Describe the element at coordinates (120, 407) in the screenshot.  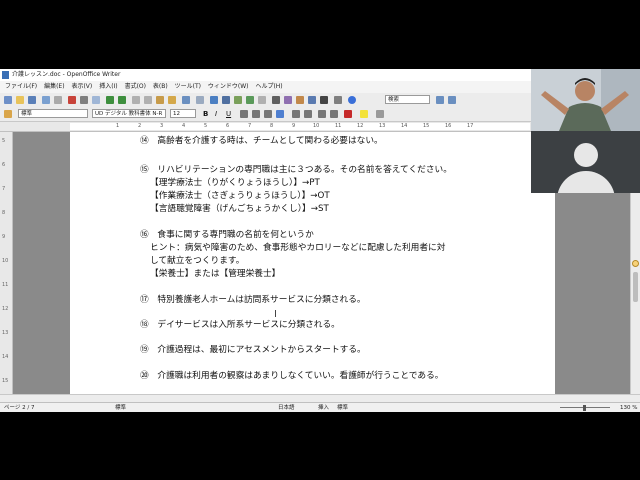
I see `status-style: 標準` at that location.